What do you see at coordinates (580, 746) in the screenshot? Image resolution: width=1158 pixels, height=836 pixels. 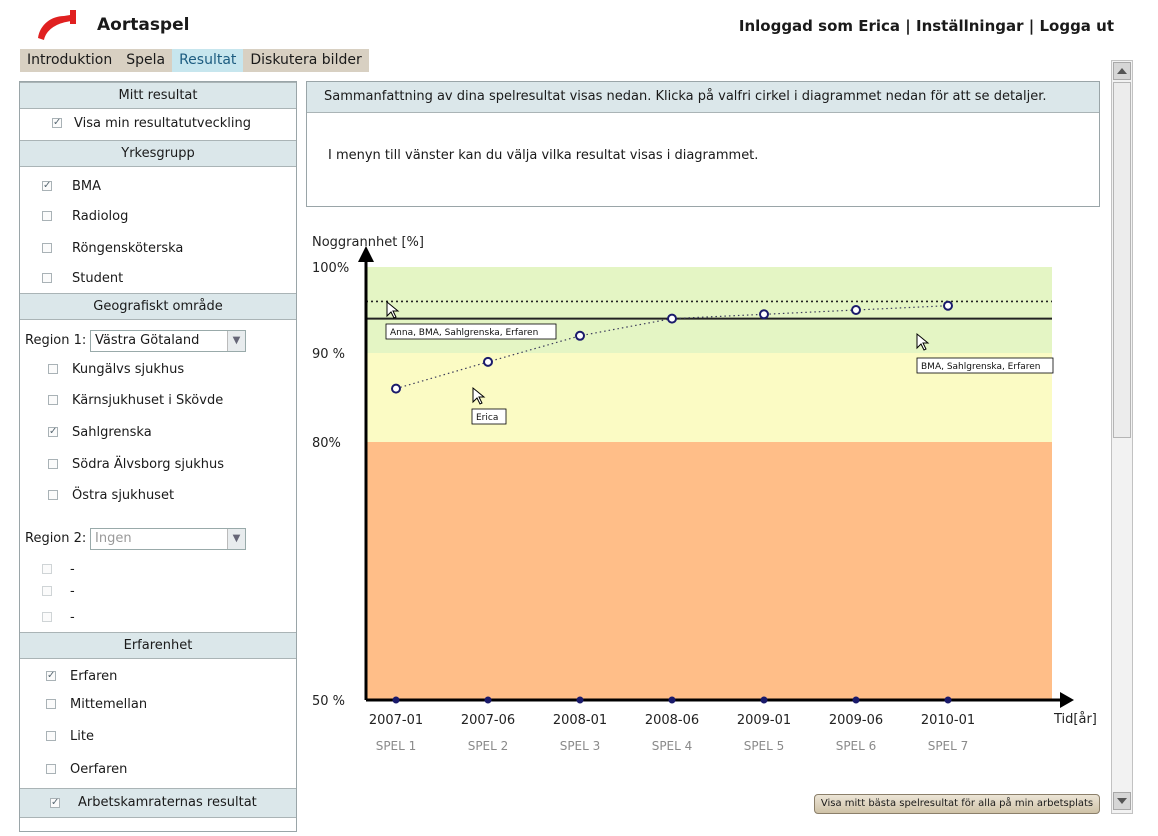 I see `game-label: SPEL 3` at bounding box center [580, 746].